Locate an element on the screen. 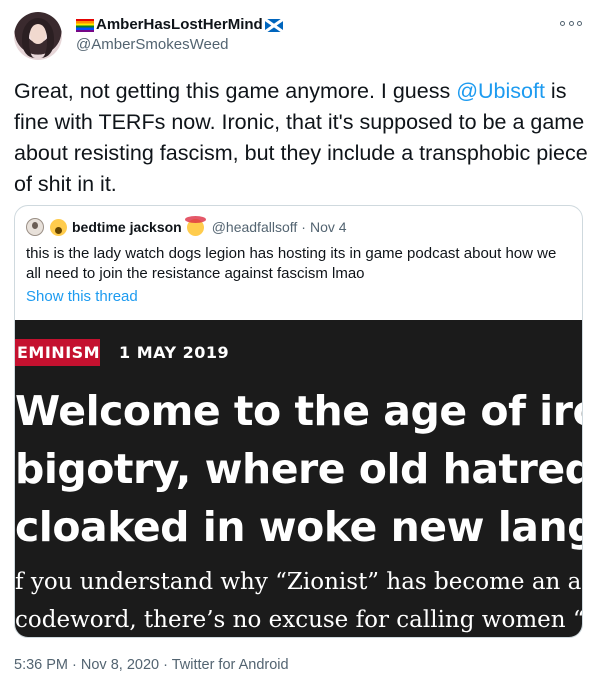 This screenshot has width=598, height=686. headline-line: cloaked in woke new languag is located at coordinates (298, 527).